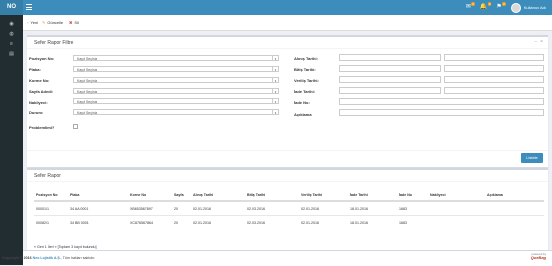 Image resolution: width=552 pixels, height=266 pixels. Describe the element at coordinates (456, 196) in the screenshot. I see `column-header: Nakliyeci` at that location.